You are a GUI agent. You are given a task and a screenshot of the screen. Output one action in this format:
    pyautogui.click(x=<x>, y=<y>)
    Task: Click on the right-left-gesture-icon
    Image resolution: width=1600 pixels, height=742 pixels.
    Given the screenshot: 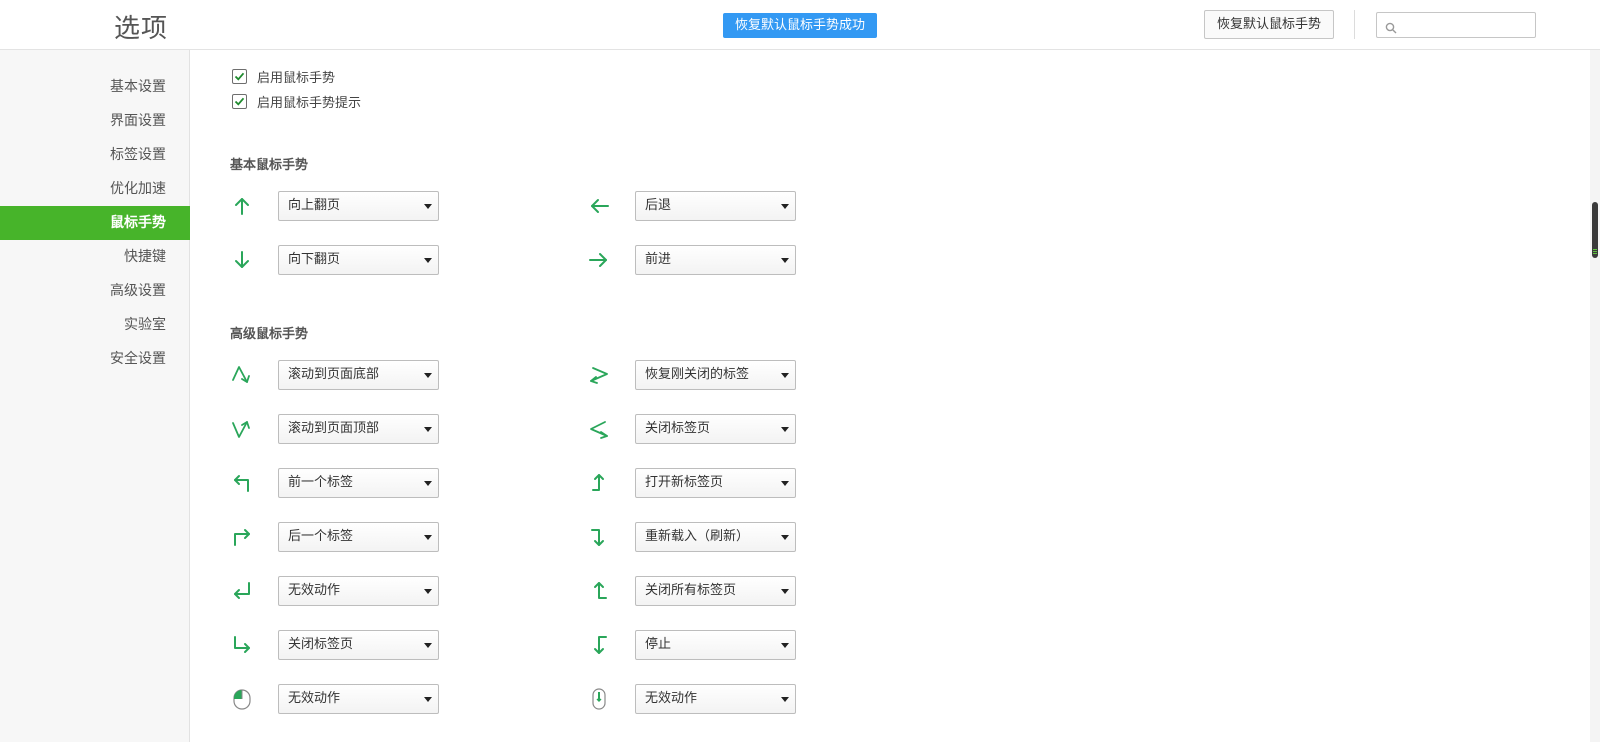 What is the action you would take?
    pyautogui.click(x=599, y=375)
    